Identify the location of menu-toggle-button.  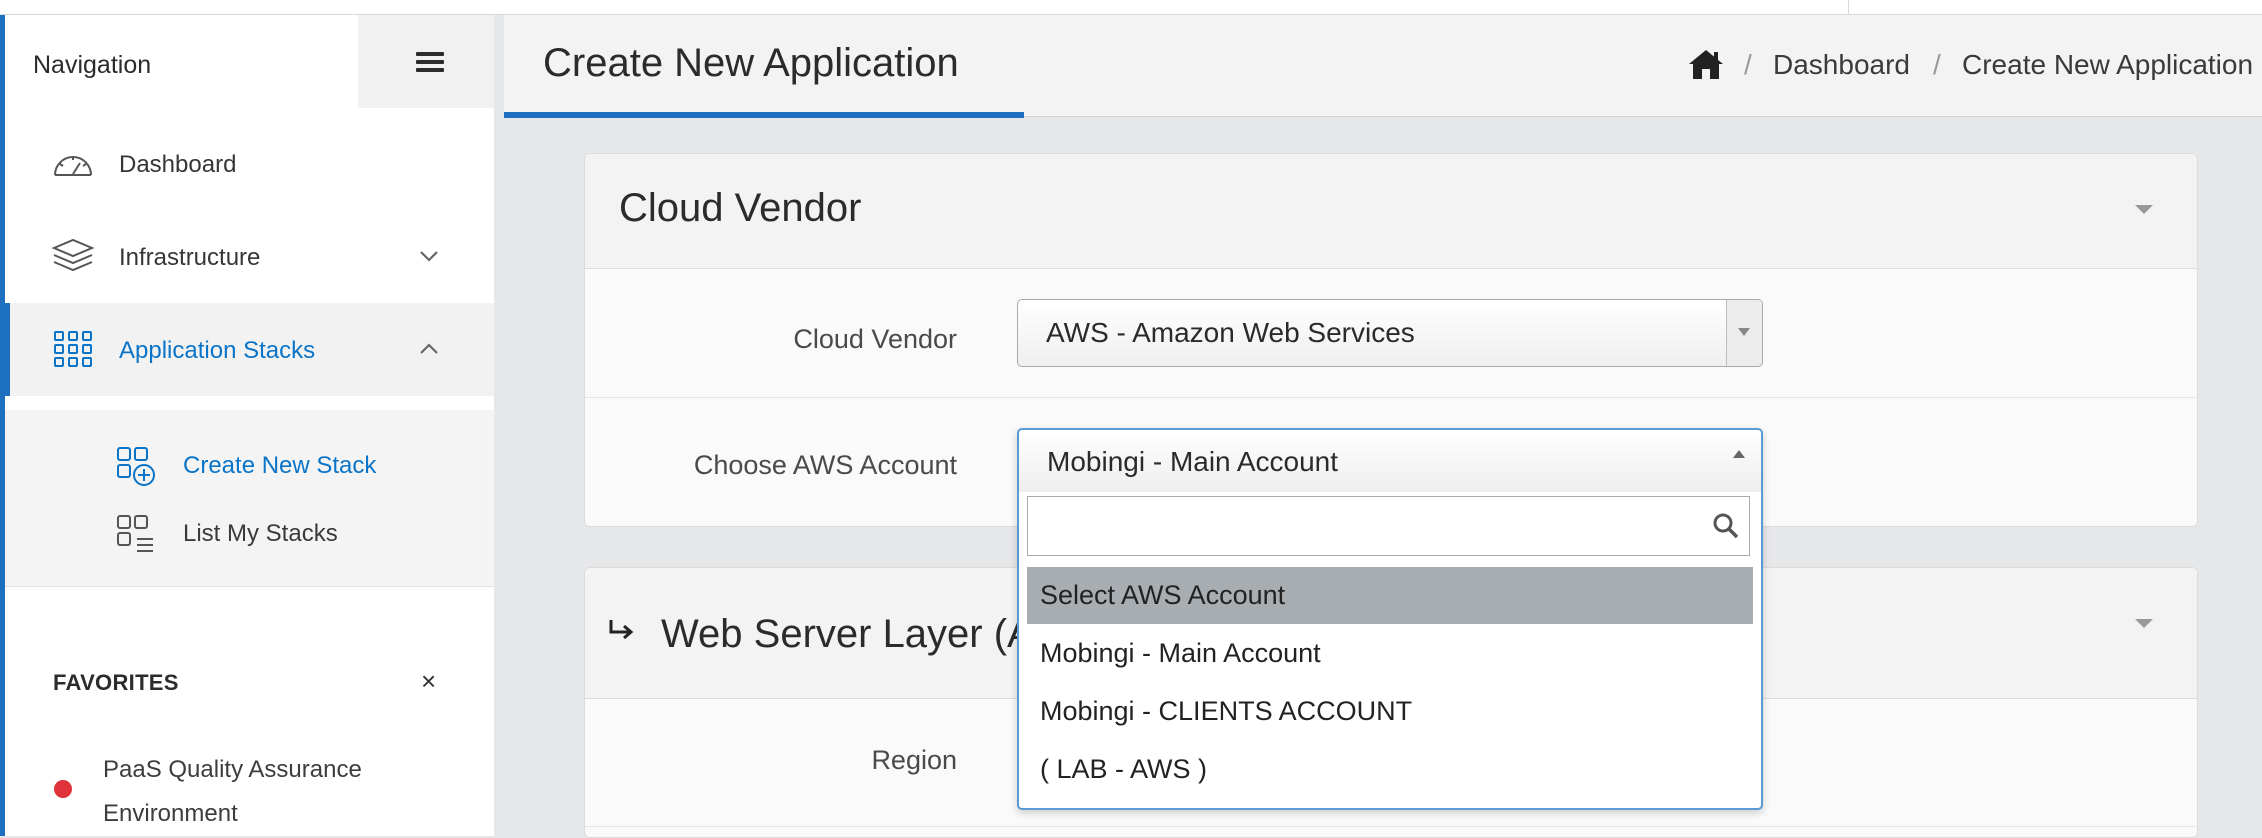
(426, 61).